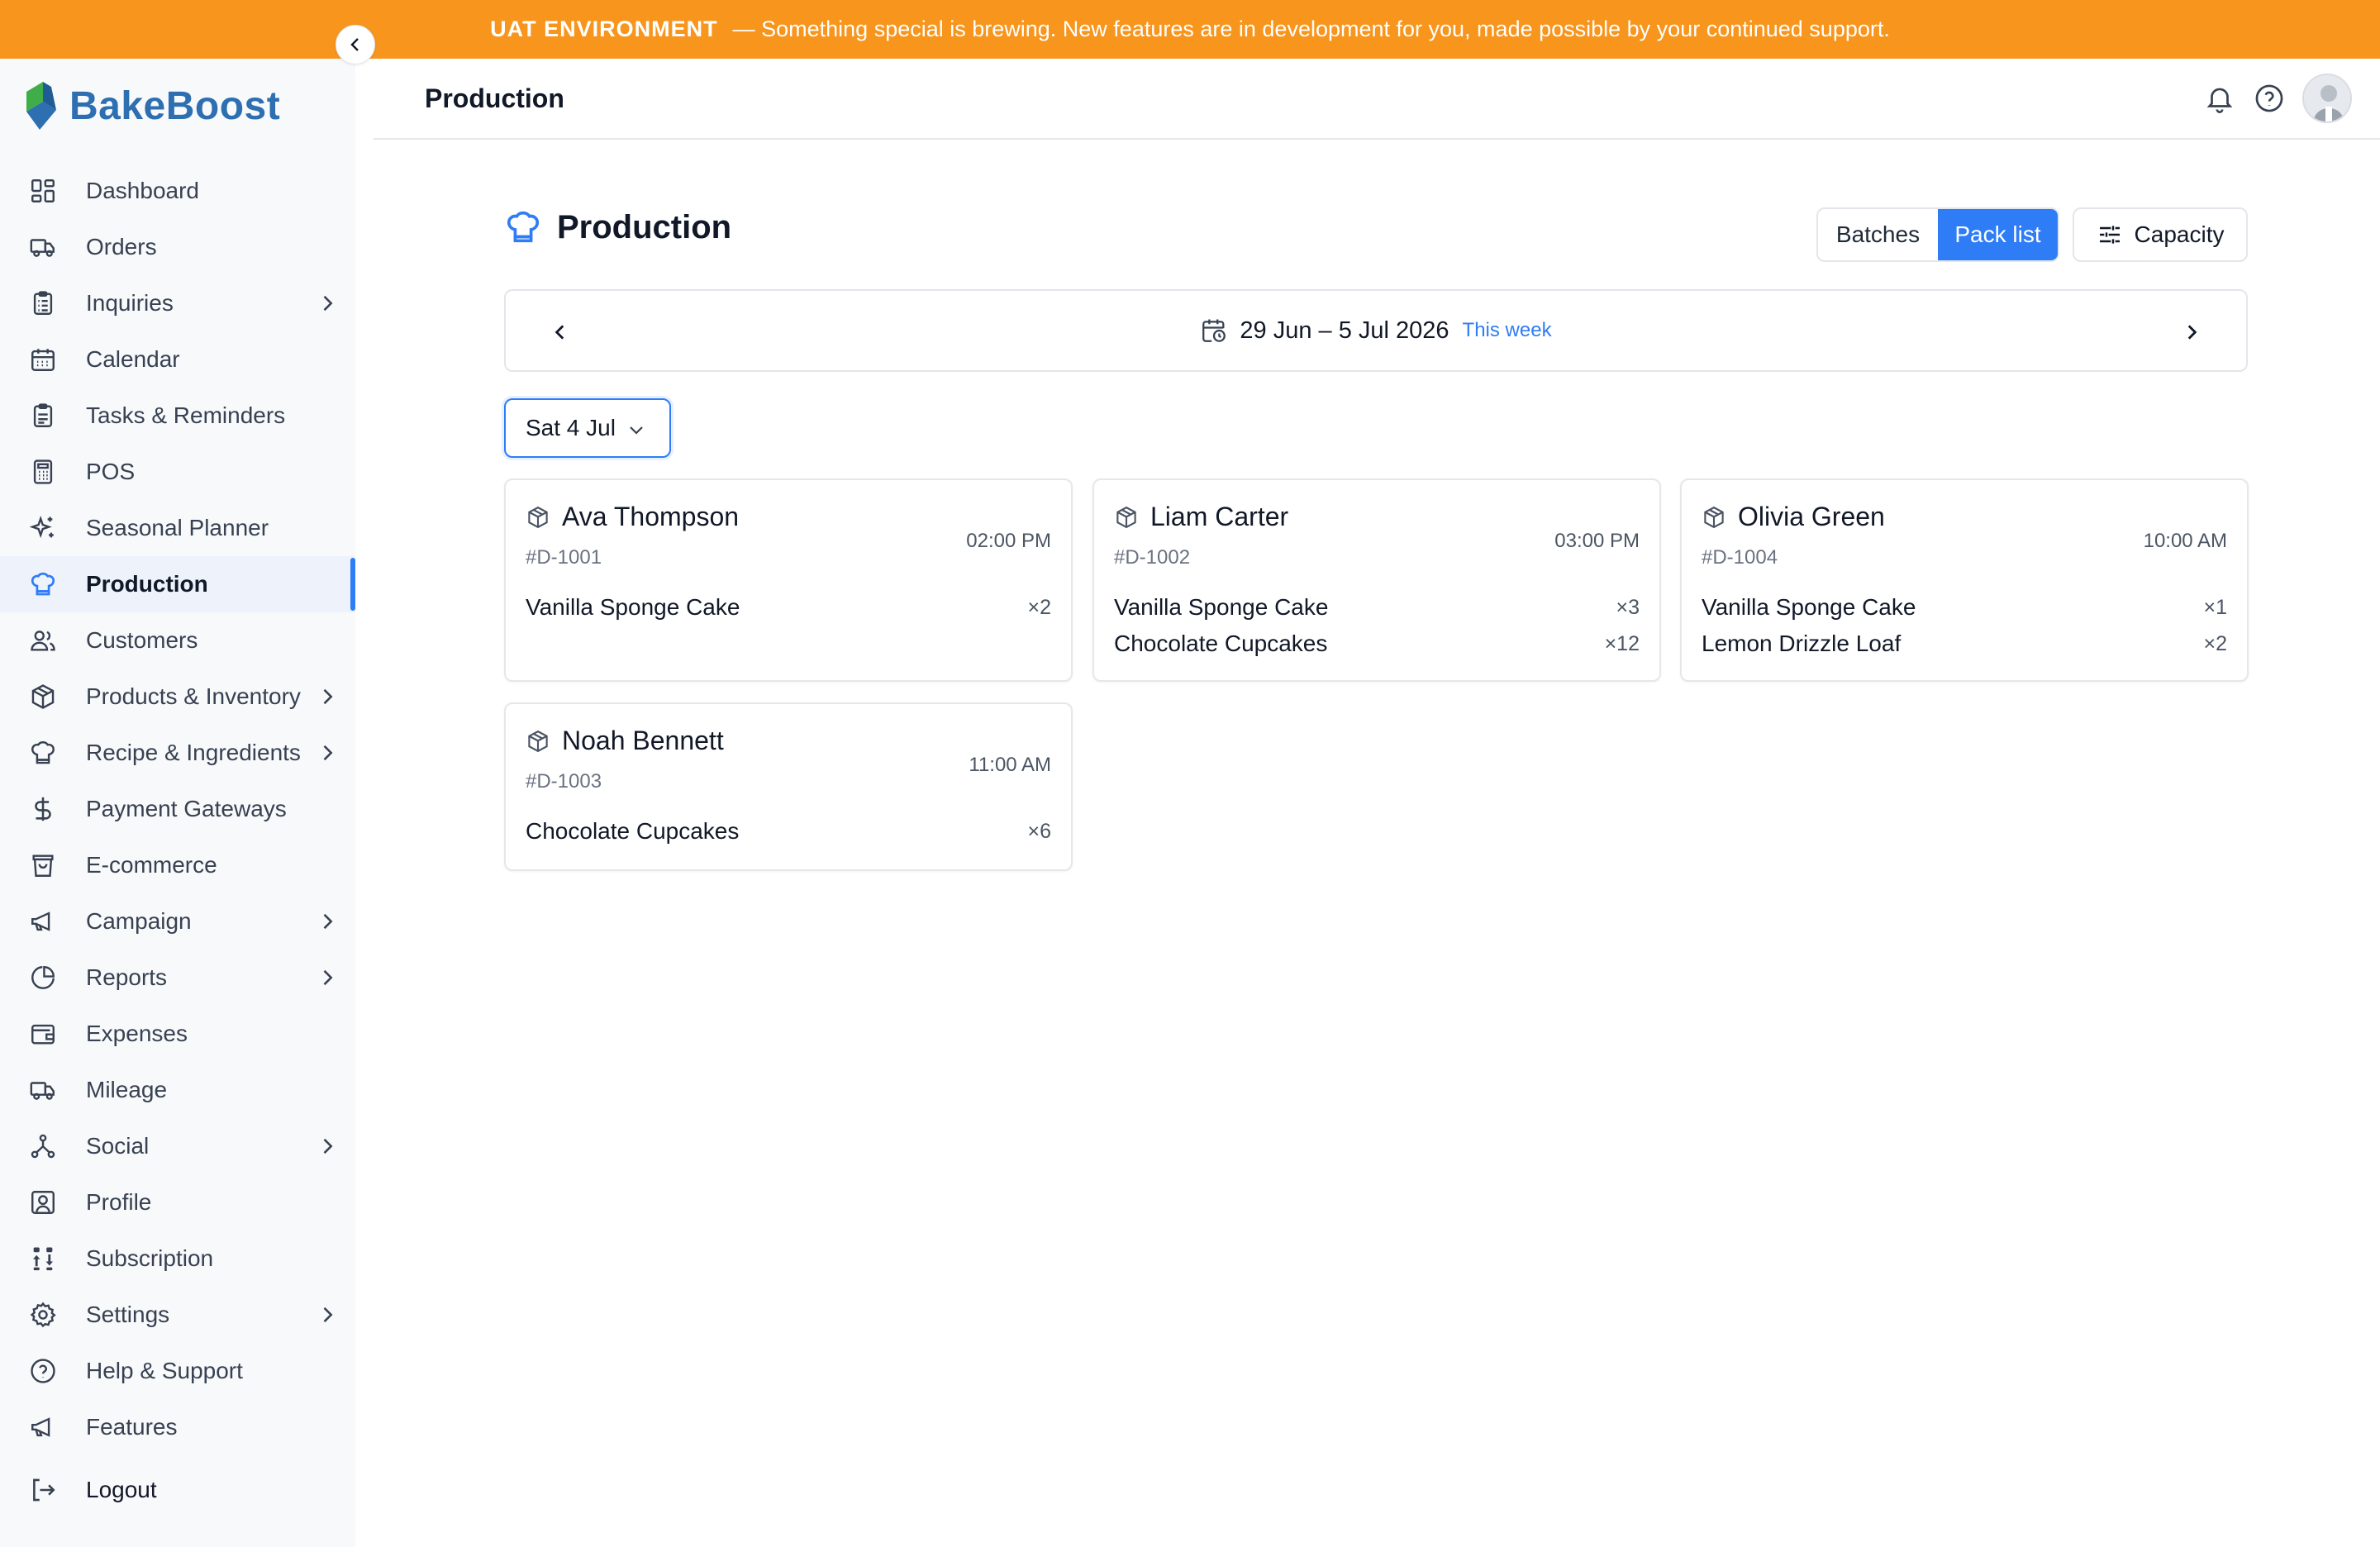 This screenshot has height=1547, width=2380. Describe the element at coordinates (788, 607) in the screenshot. I see `order-item-row: Vanilla Sponge Cake ×2` at that location.